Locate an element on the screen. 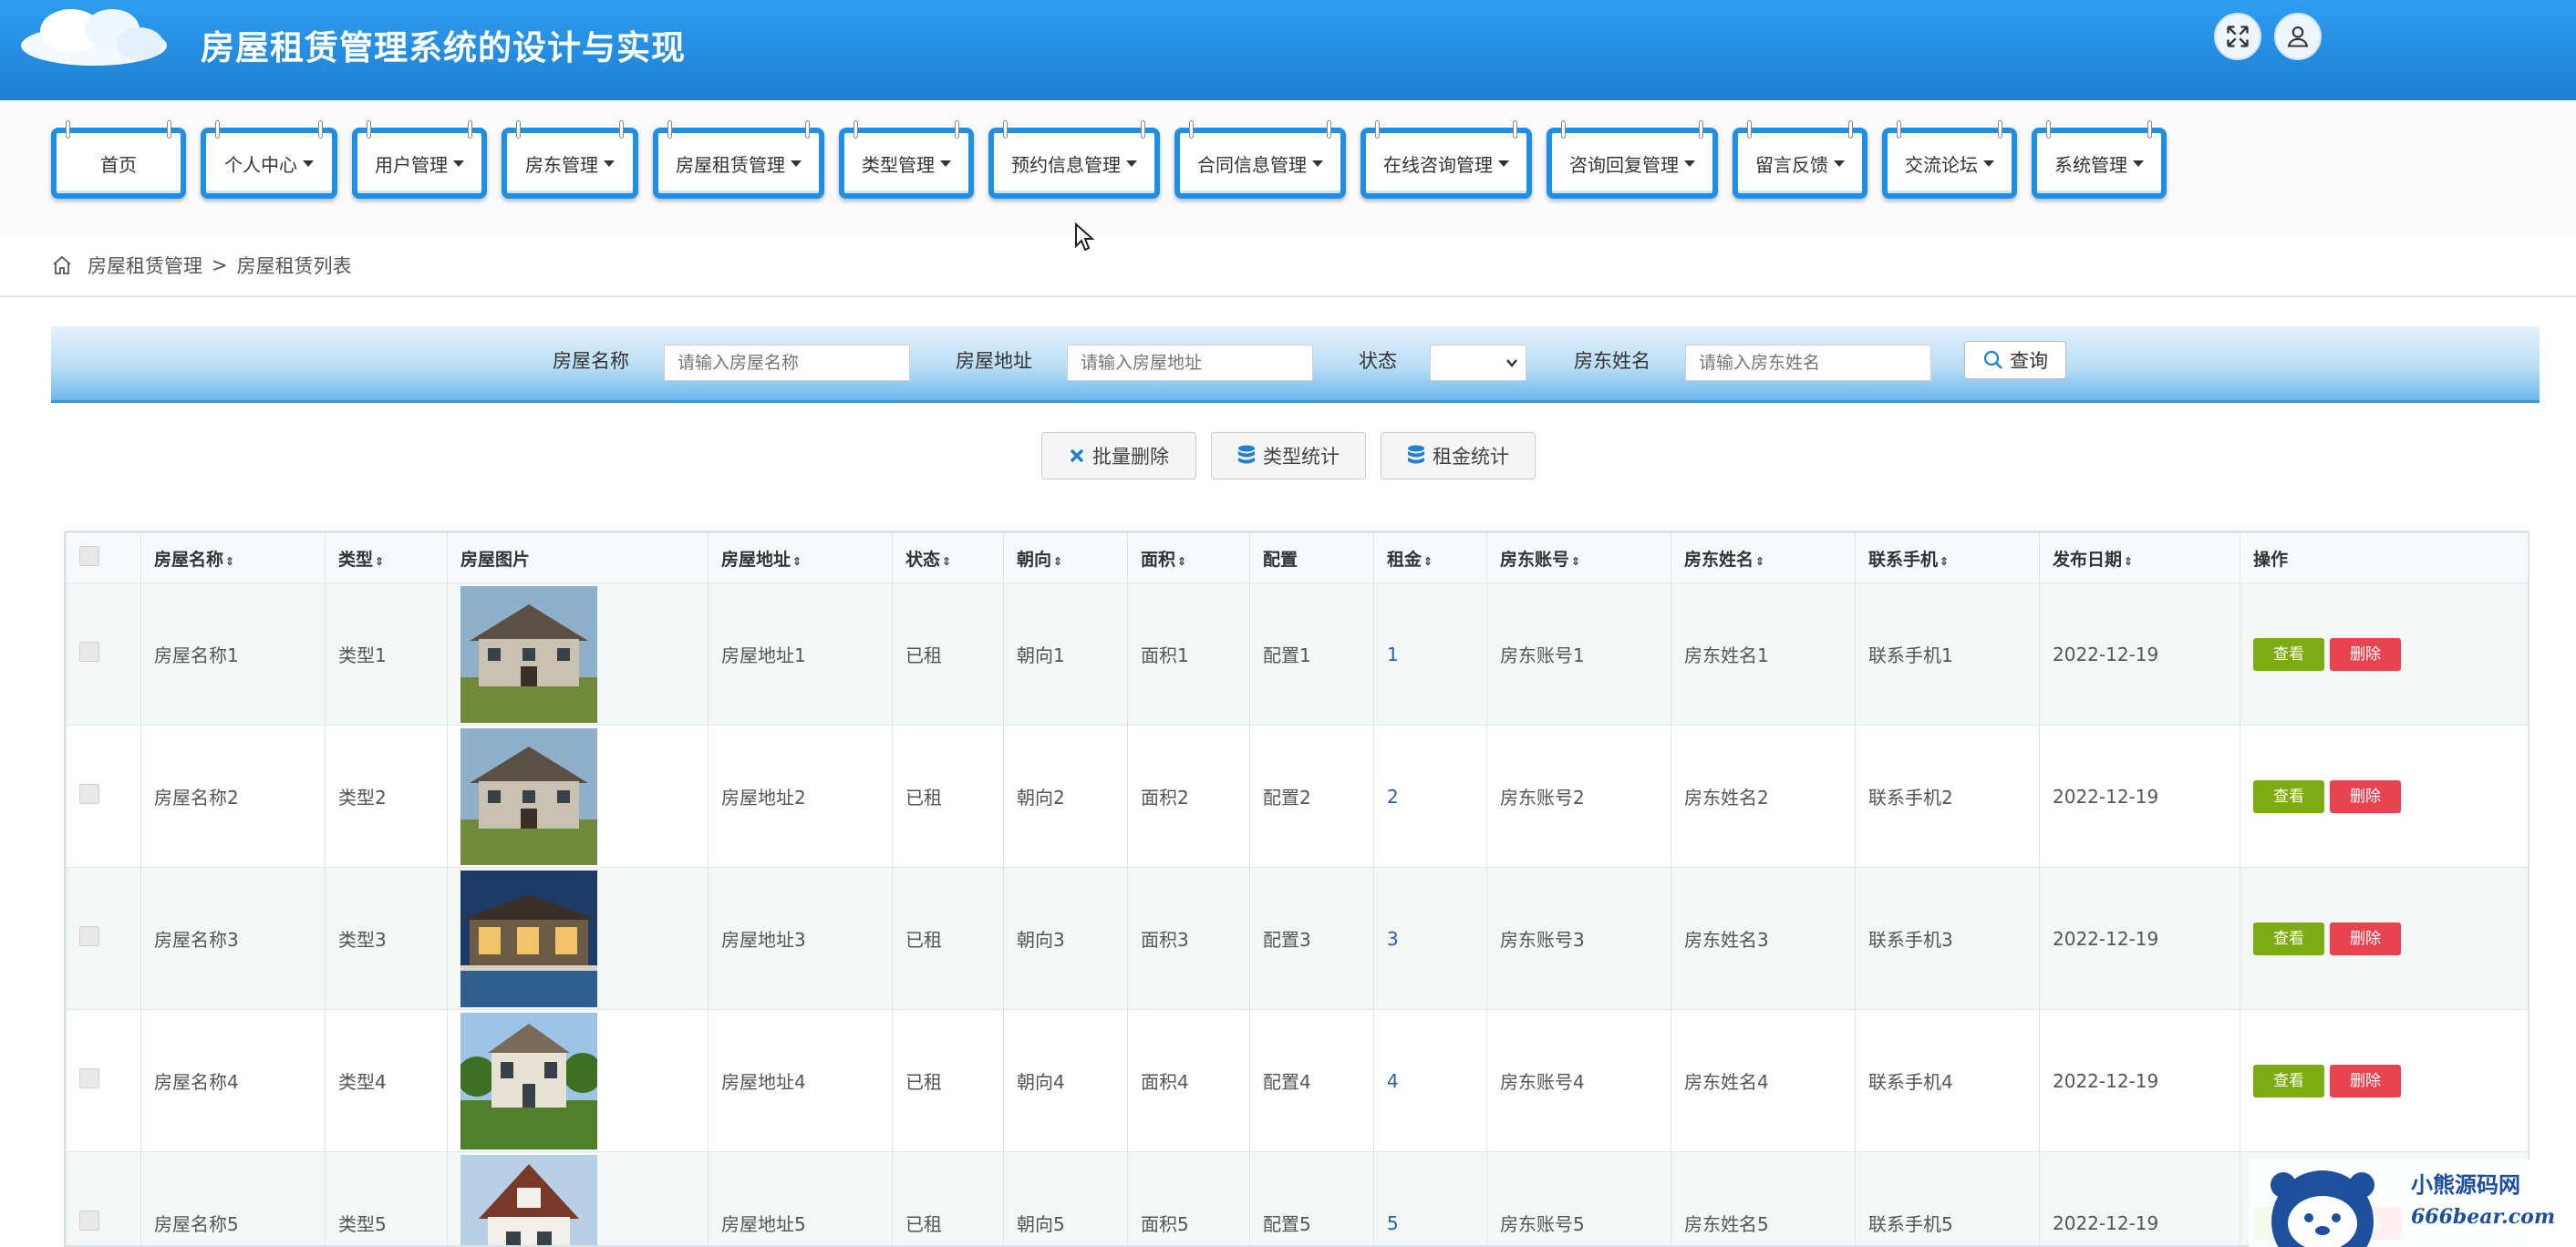 This screenshot has height=1247, width=2576. cell-config: 配置1 is located at coordinates (1311, 654).